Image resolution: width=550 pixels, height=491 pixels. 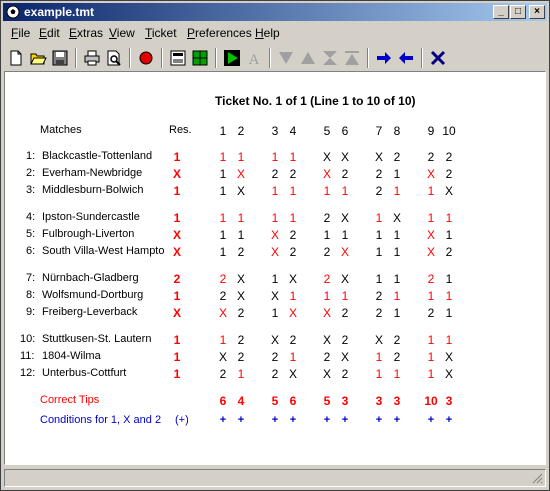 I want to click on resize-grip-icon, so click(x=537, y=478).